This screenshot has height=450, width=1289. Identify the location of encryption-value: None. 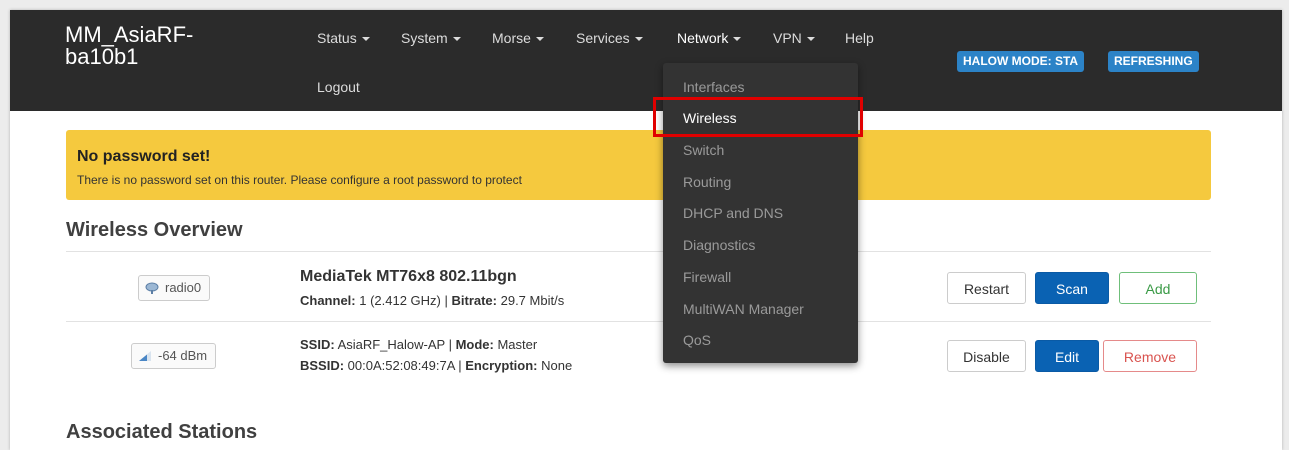
(555, 365).